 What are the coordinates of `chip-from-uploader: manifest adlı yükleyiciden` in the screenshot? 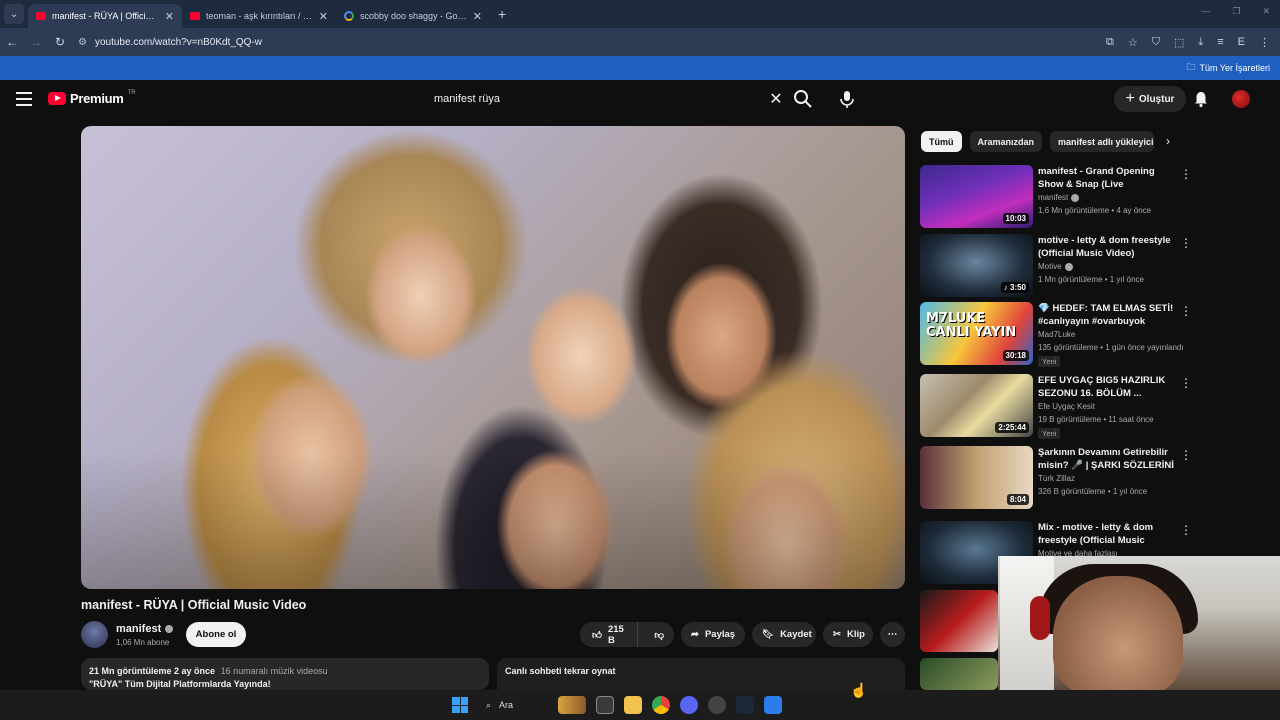 It's located at (1102, 141).